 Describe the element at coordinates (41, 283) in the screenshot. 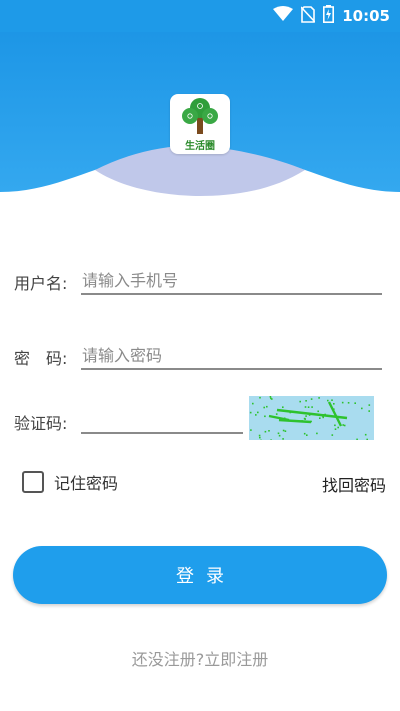

I see `username-label: 用户名:` at that location.